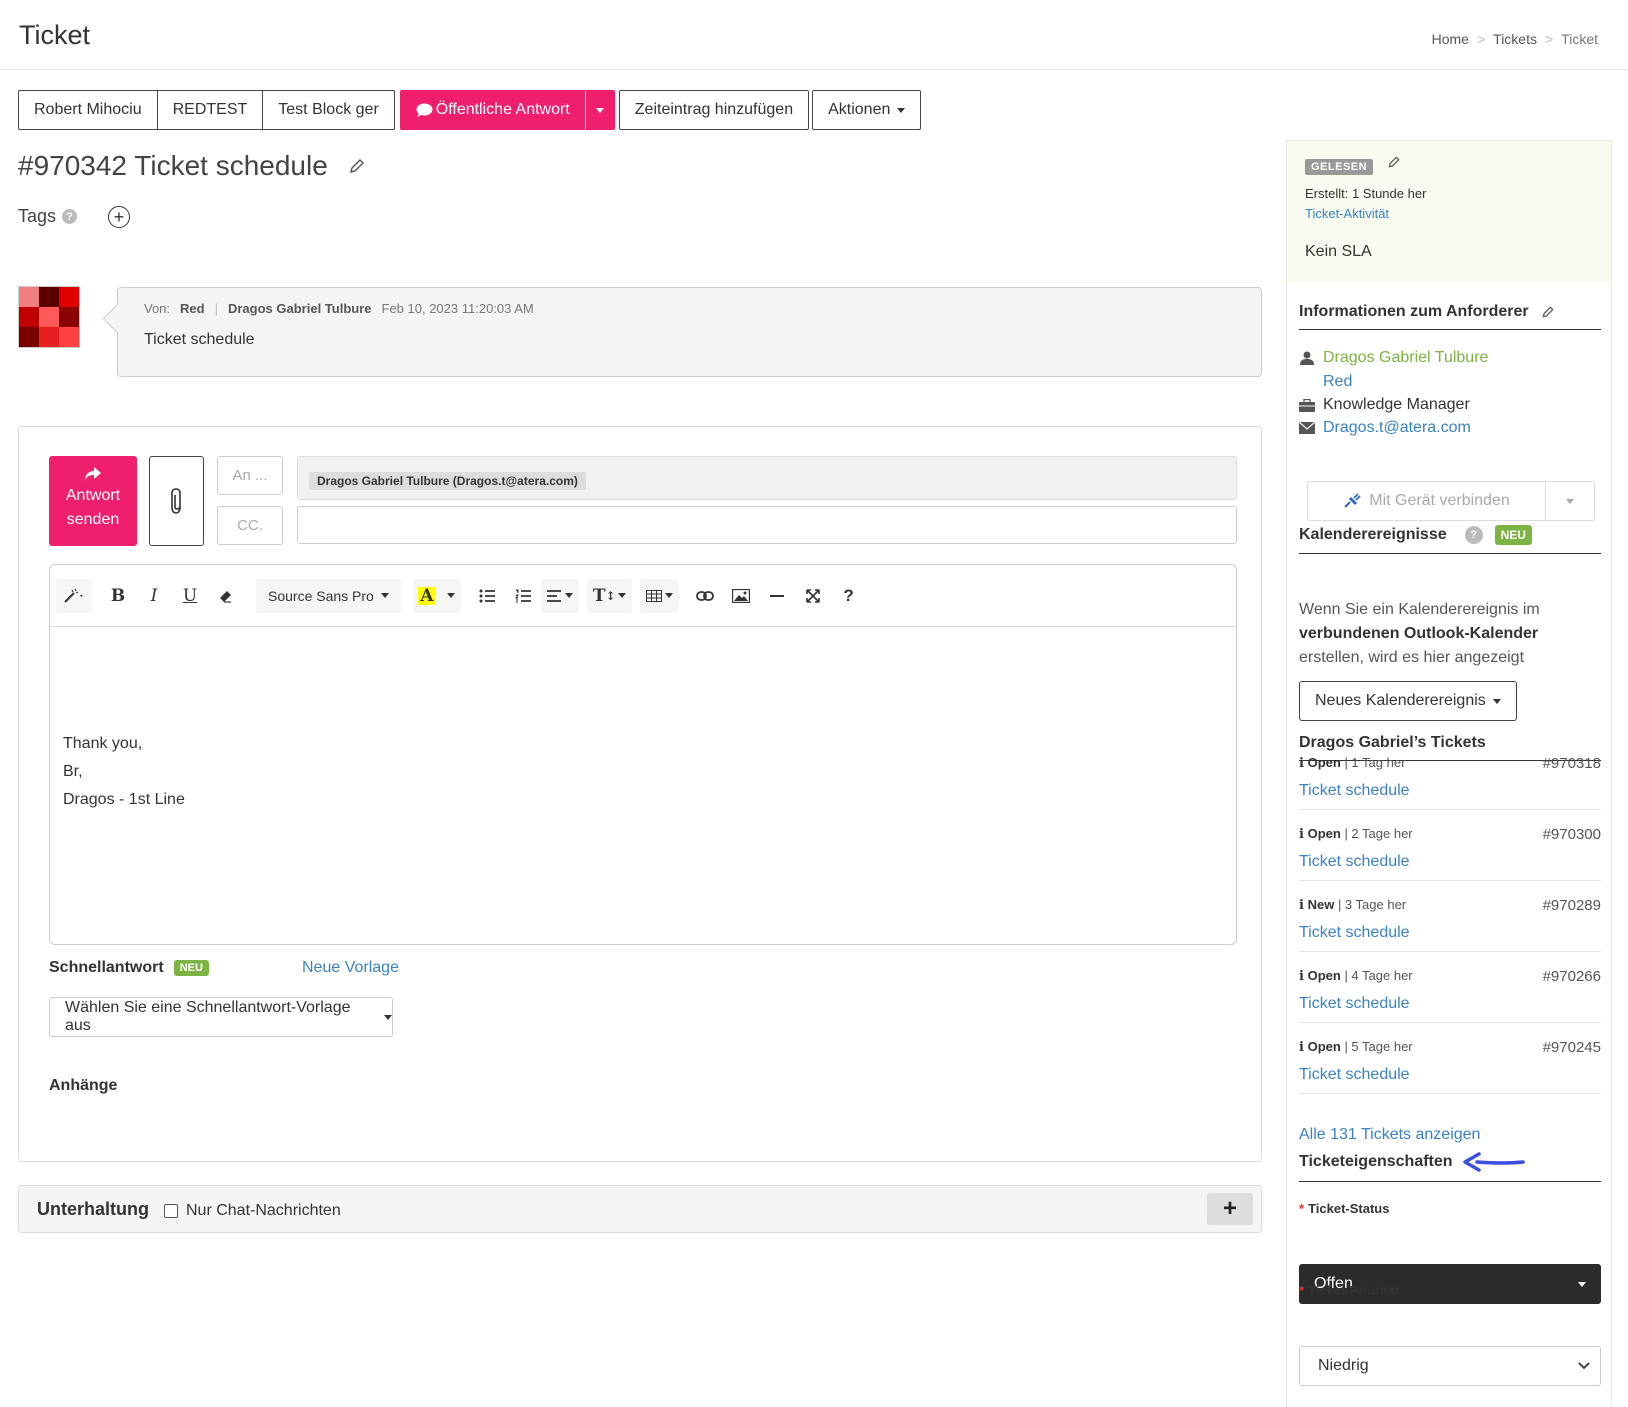  I want to click on from-label: Von:, so click(157, 308).